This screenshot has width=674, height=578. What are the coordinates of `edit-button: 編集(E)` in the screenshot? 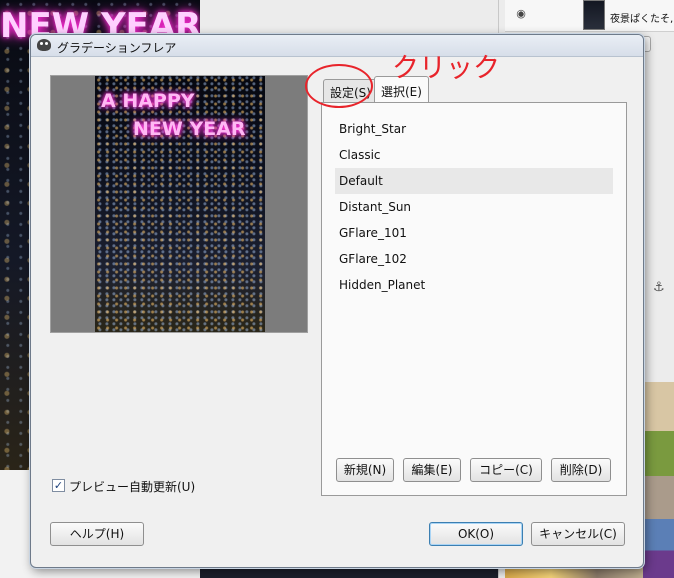 It's located at (432, 470).